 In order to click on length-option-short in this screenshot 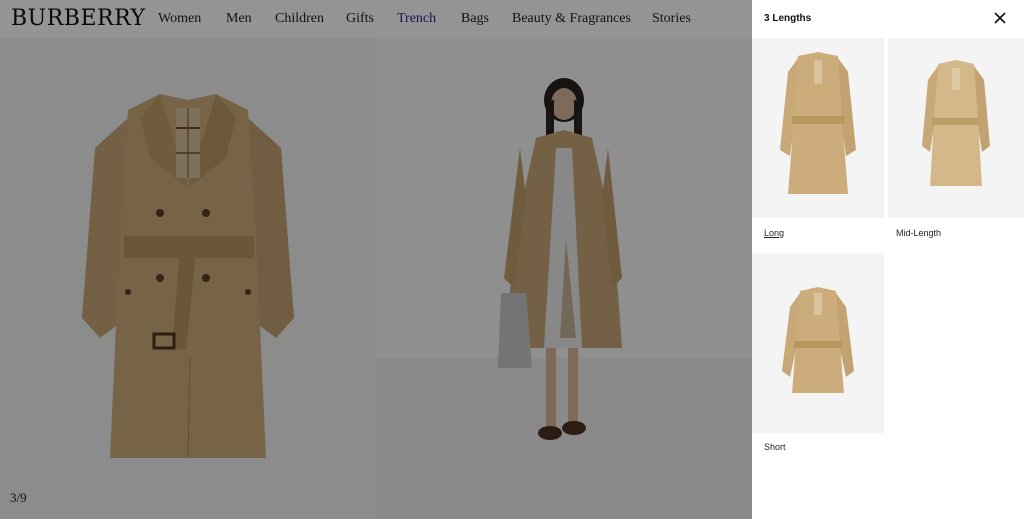, I will do `click(818, 343)`.